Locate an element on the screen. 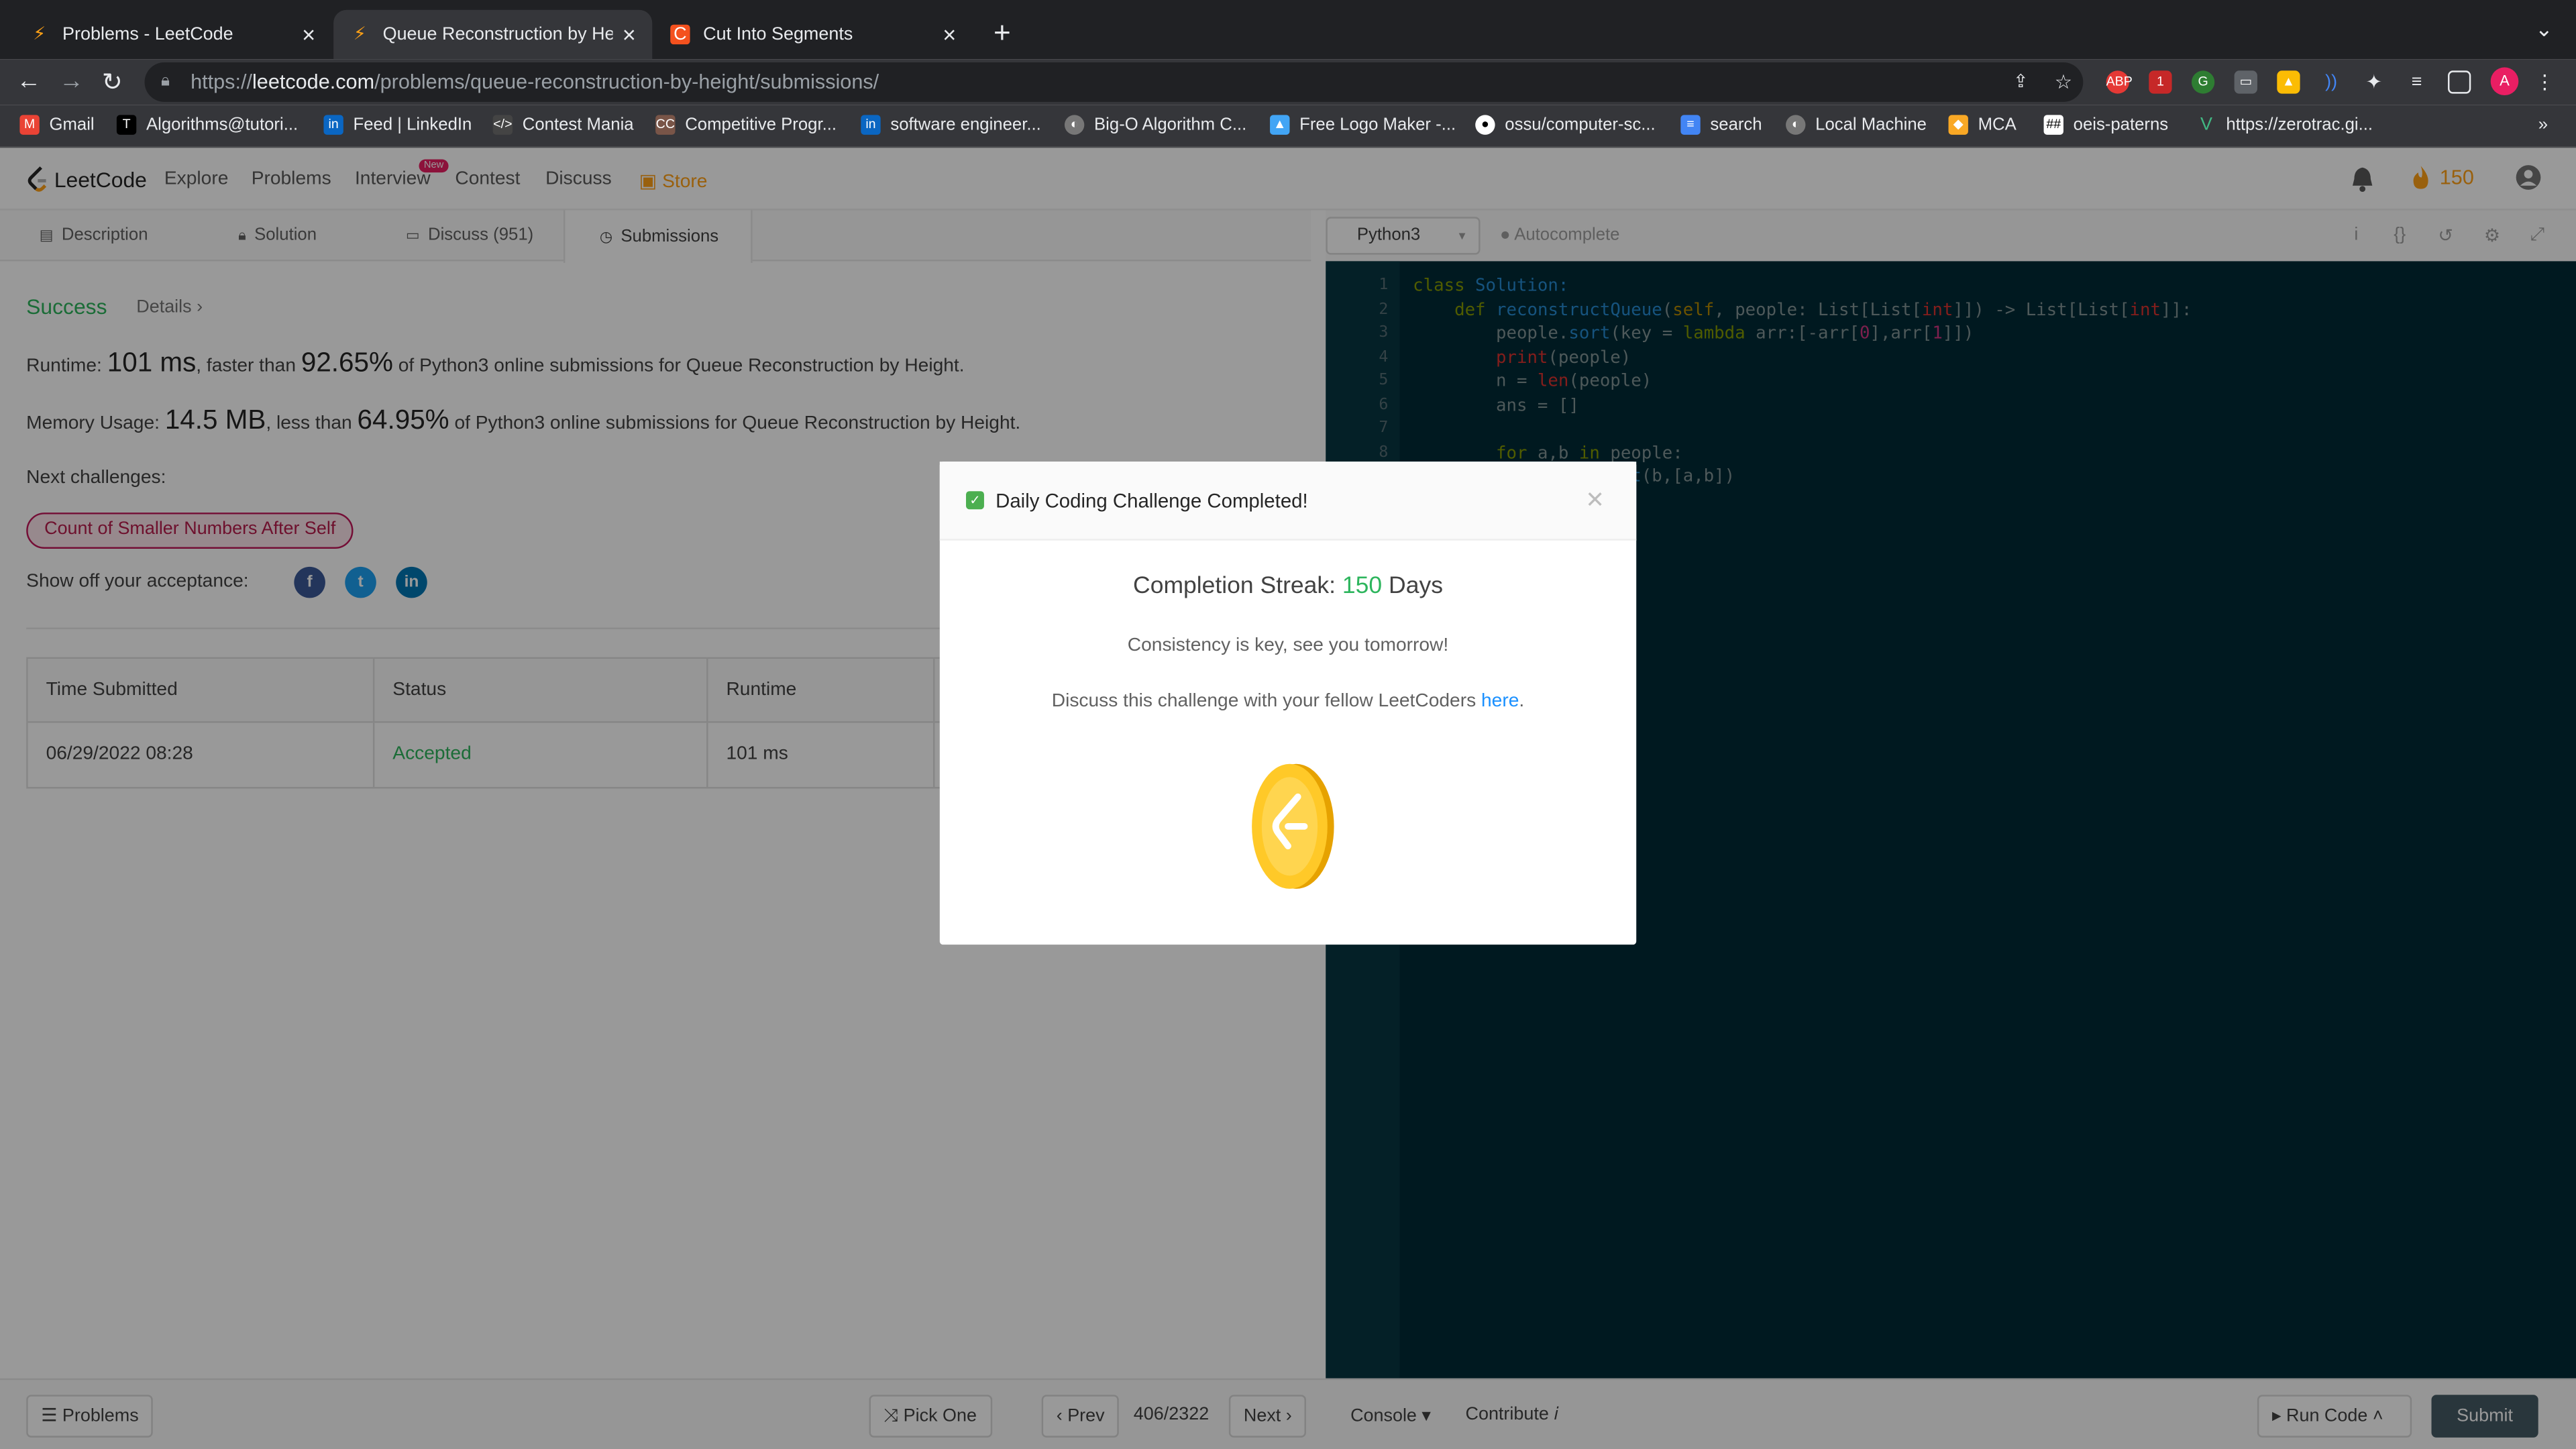  modal-header: ✓ Daily Coding Challenge Completed! ✕ is located at coordinates (1288, 501).